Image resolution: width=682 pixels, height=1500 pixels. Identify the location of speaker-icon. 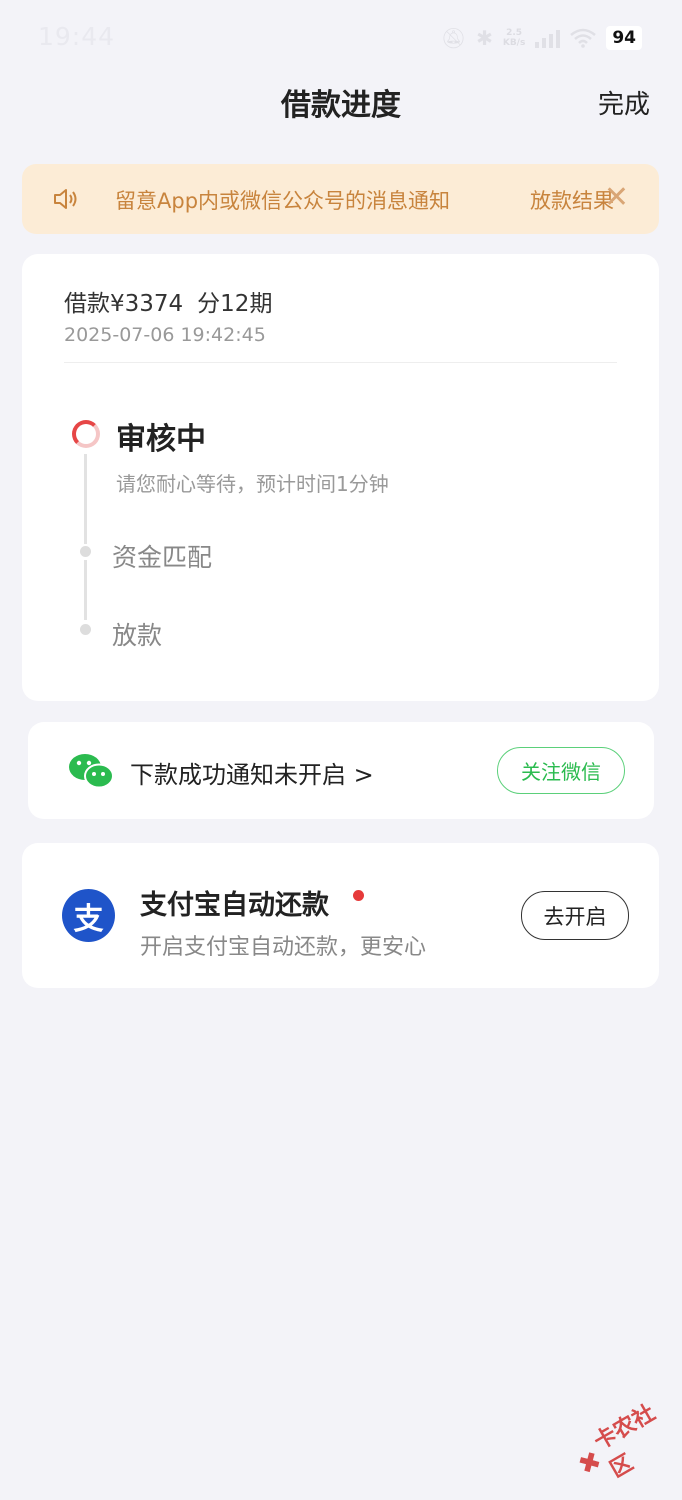
(65, 199).